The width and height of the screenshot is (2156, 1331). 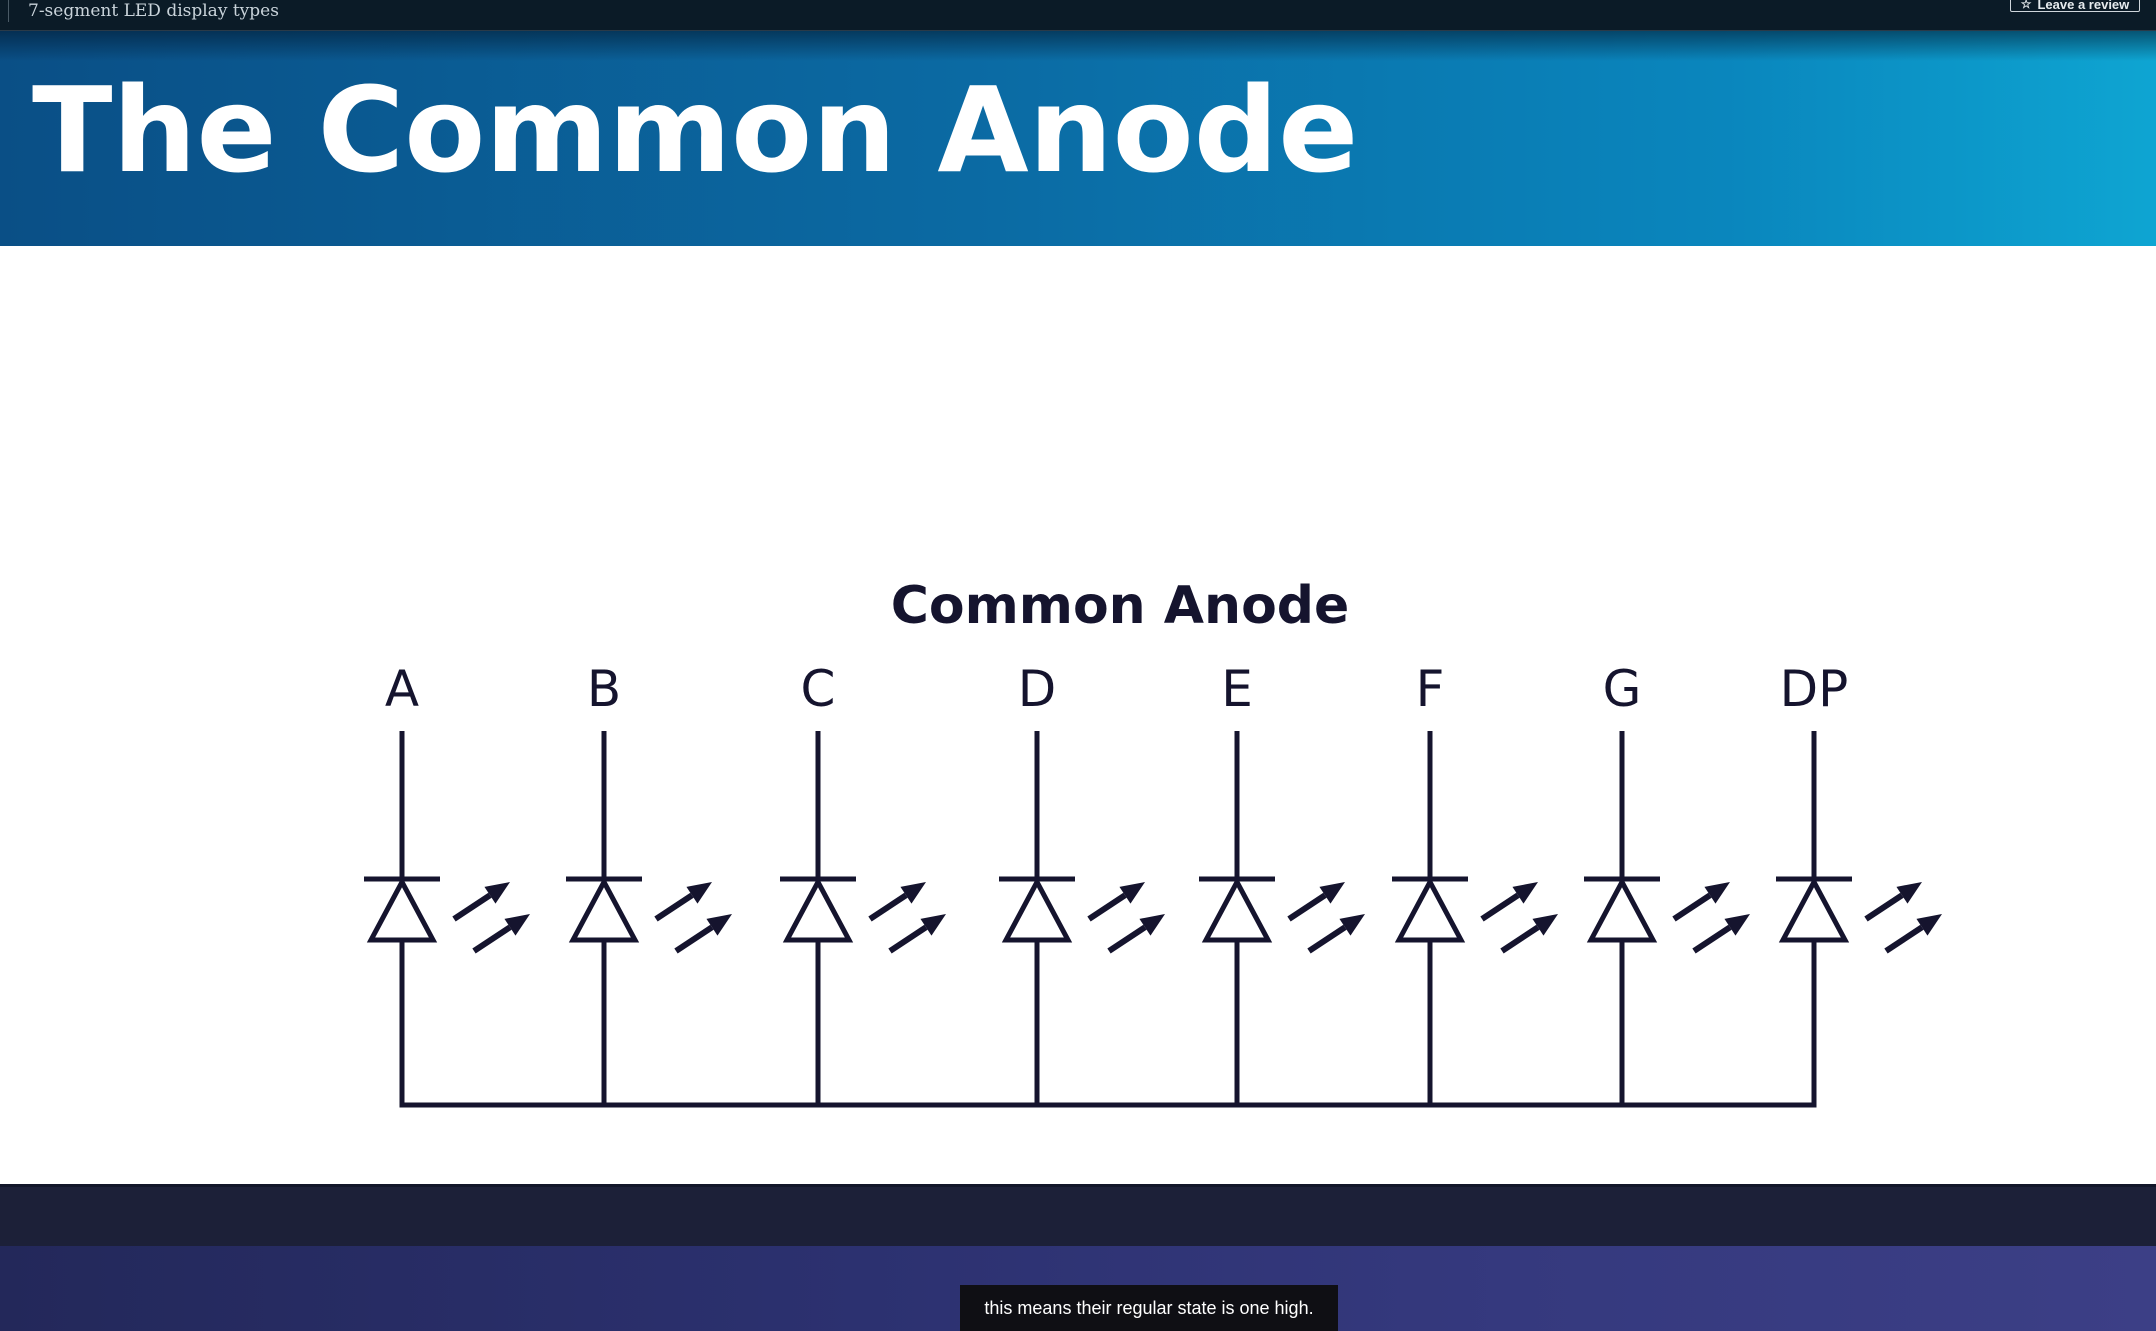 What do you see at coordinates (1107, 907) in the screenshot?
I see `light-arrow-top-d-shaft` at bounding box center [1107, 907].